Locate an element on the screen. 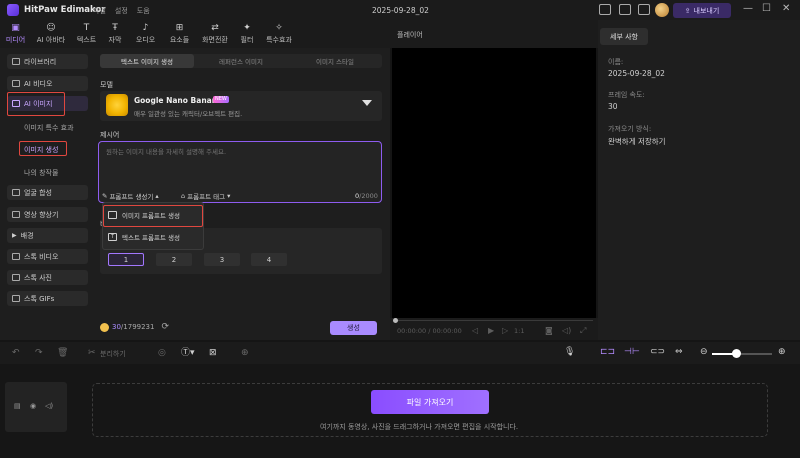 This screenshot has width=800, height=458. subtab-image-style: 이미지 스타일 is located at coordinates (335, 61).